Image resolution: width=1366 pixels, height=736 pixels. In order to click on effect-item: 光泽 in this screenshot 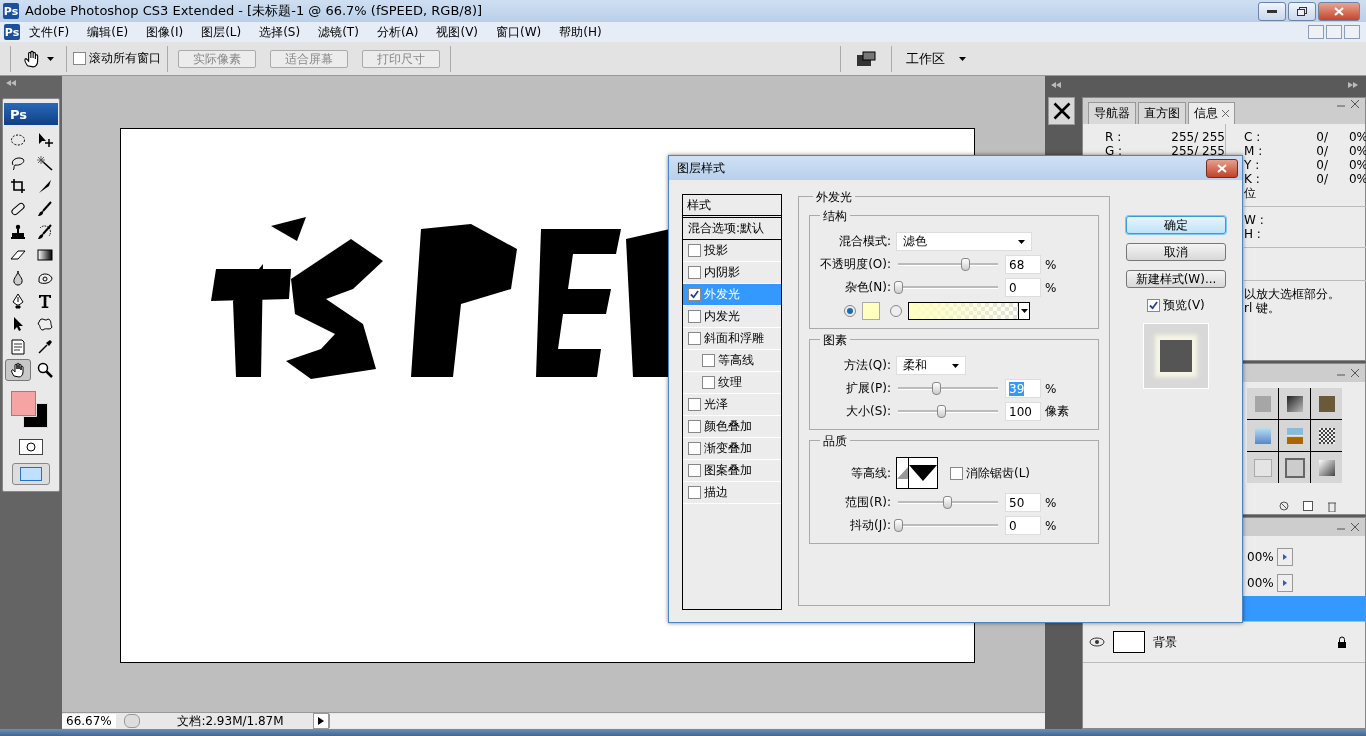, I will do `click(732, 405)`.